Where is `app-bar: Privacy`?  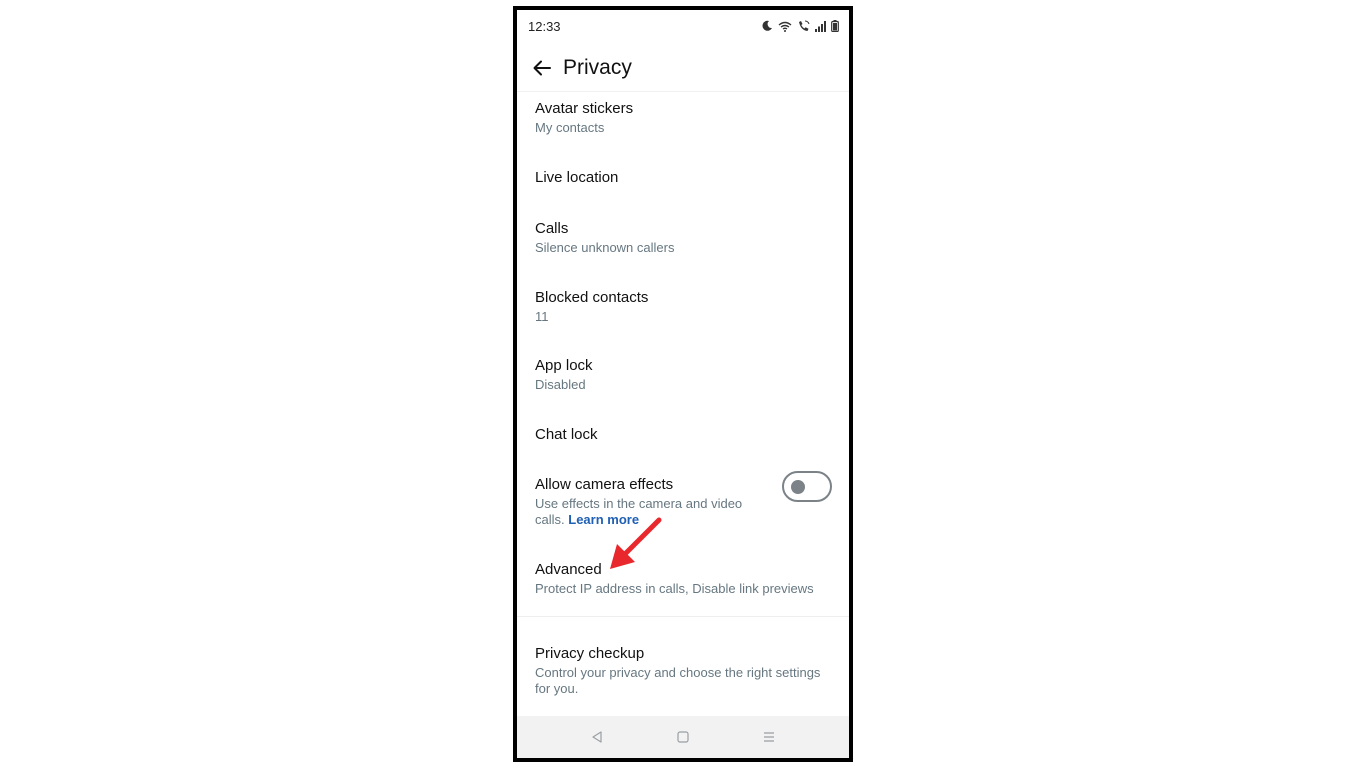 app-bar: Privacy is located at coordinates (683, 68).